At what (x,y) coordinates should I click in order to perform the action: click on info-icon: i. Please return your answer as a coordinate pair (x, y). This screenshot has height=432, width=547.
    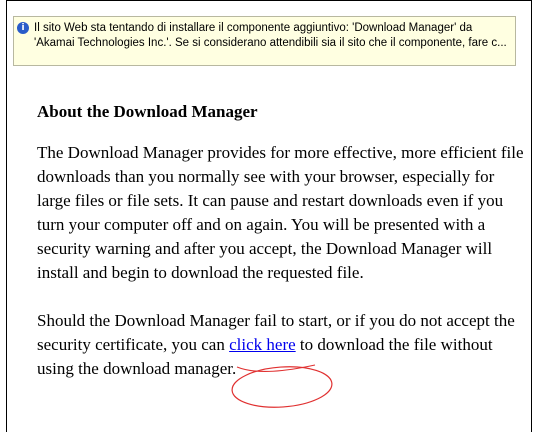
    Looking at the image, I should click on (23, 28).